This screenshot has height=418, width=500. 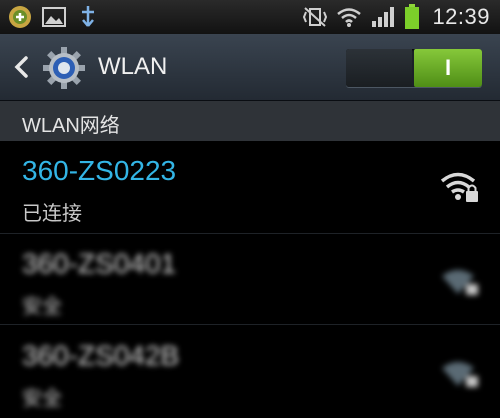 I want to click on divider, so click(x=250, y=324).